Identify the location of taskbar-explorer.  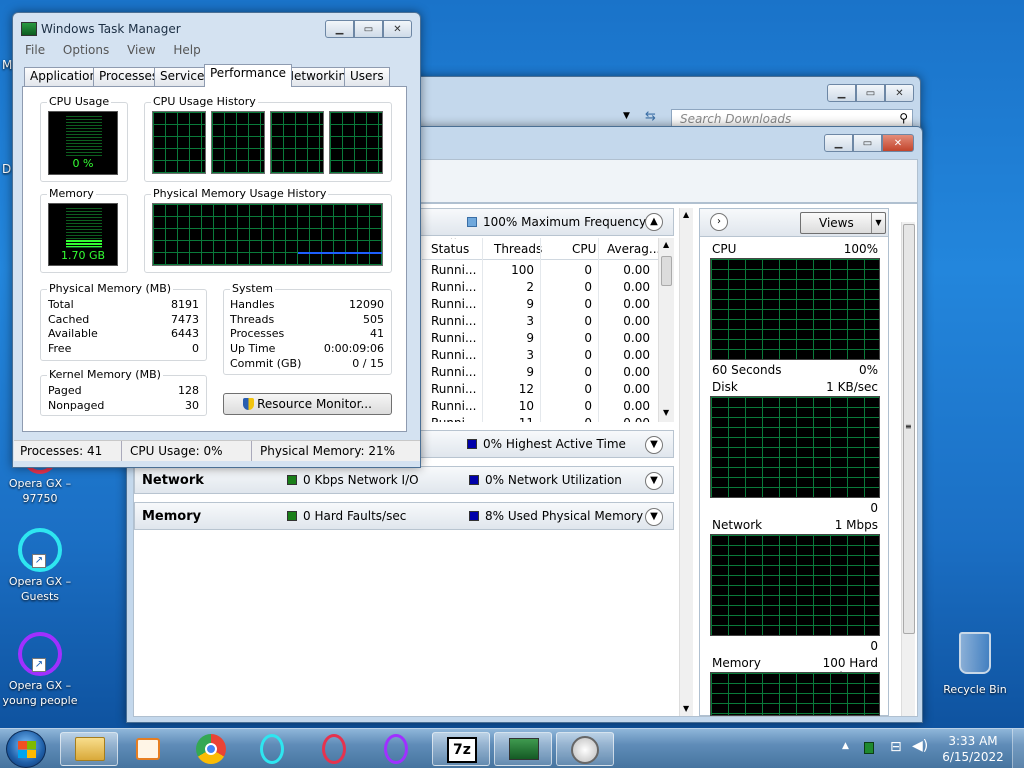
(89, 749).